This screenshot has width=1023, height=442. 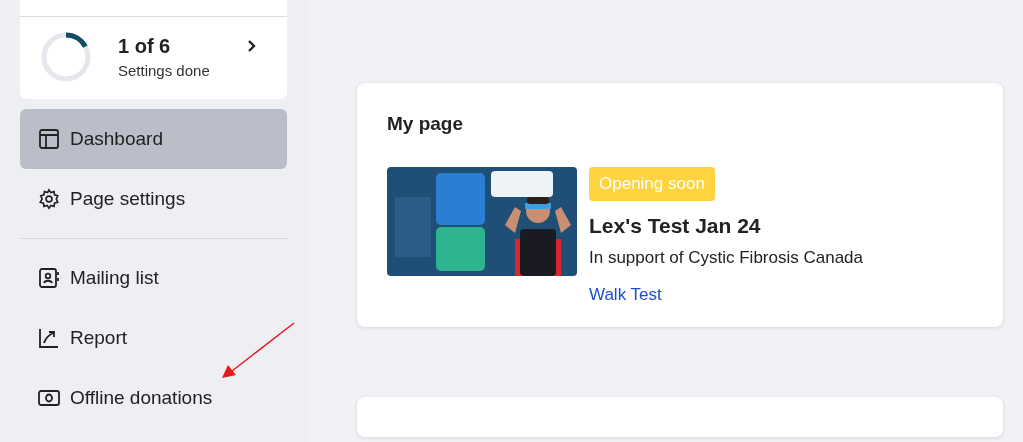 I want to click on nav-item: Page settings, so click(x=153, y=199).